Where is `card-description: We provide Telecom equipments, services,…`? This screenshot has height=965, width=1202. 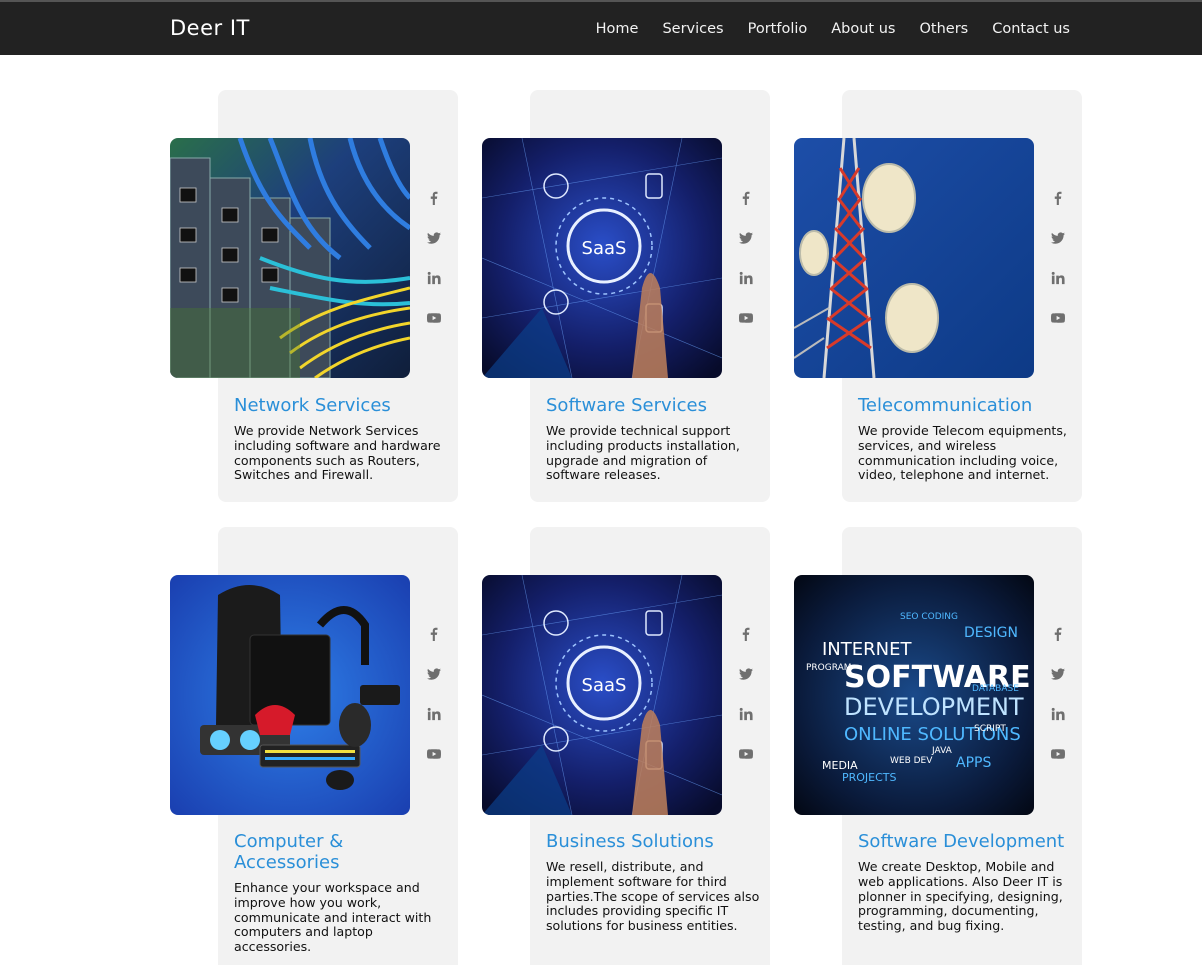 card-description: We provide Telecom equipments, services,… is located at coordinates (962, 453).